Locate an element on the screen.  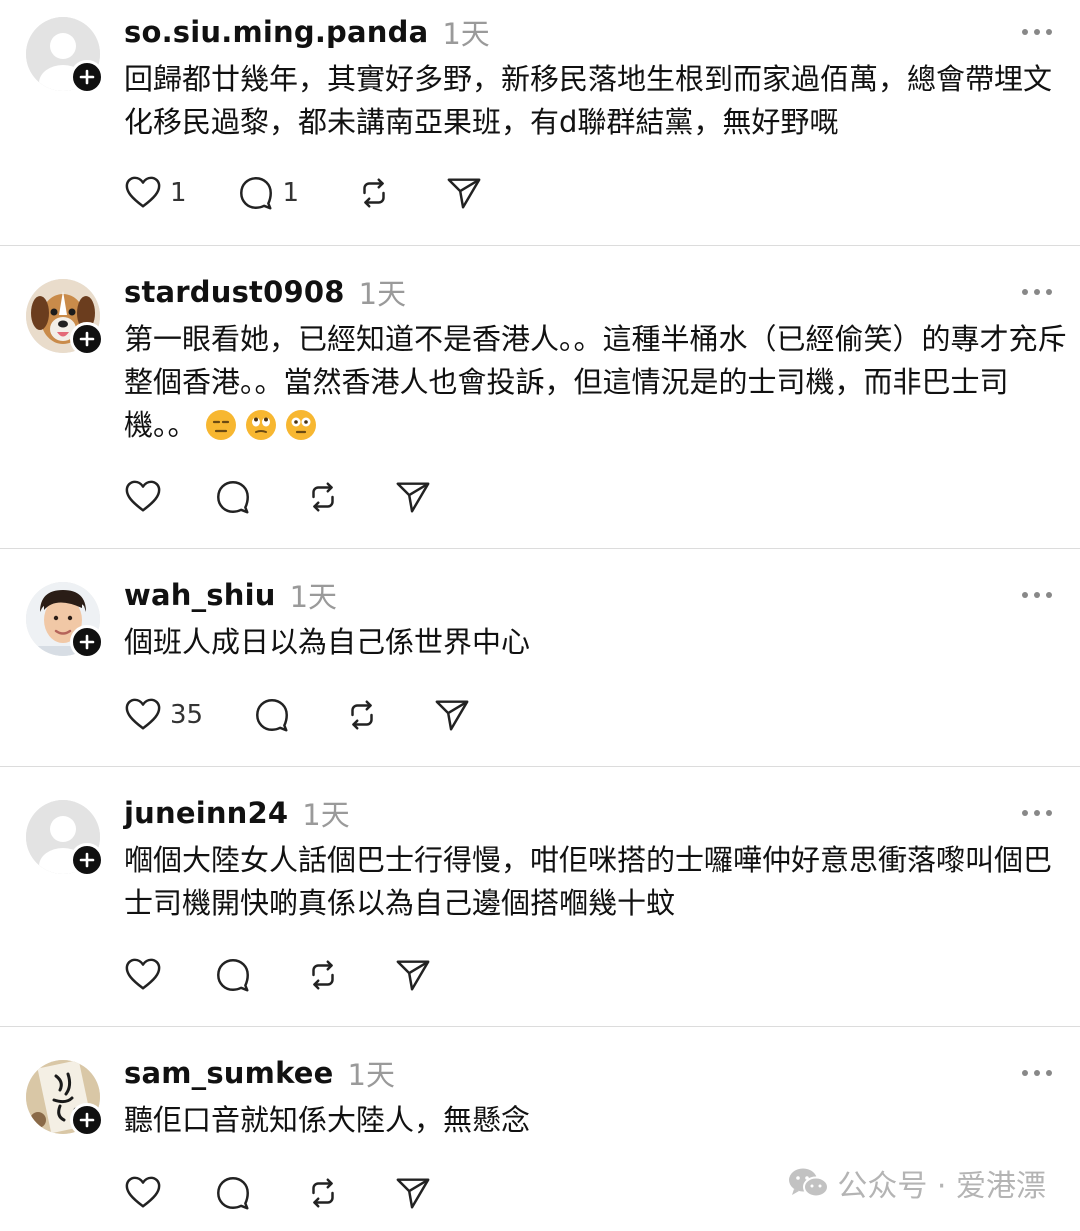
username: so.siu.ming.panda is located at coordinates (276, 32).